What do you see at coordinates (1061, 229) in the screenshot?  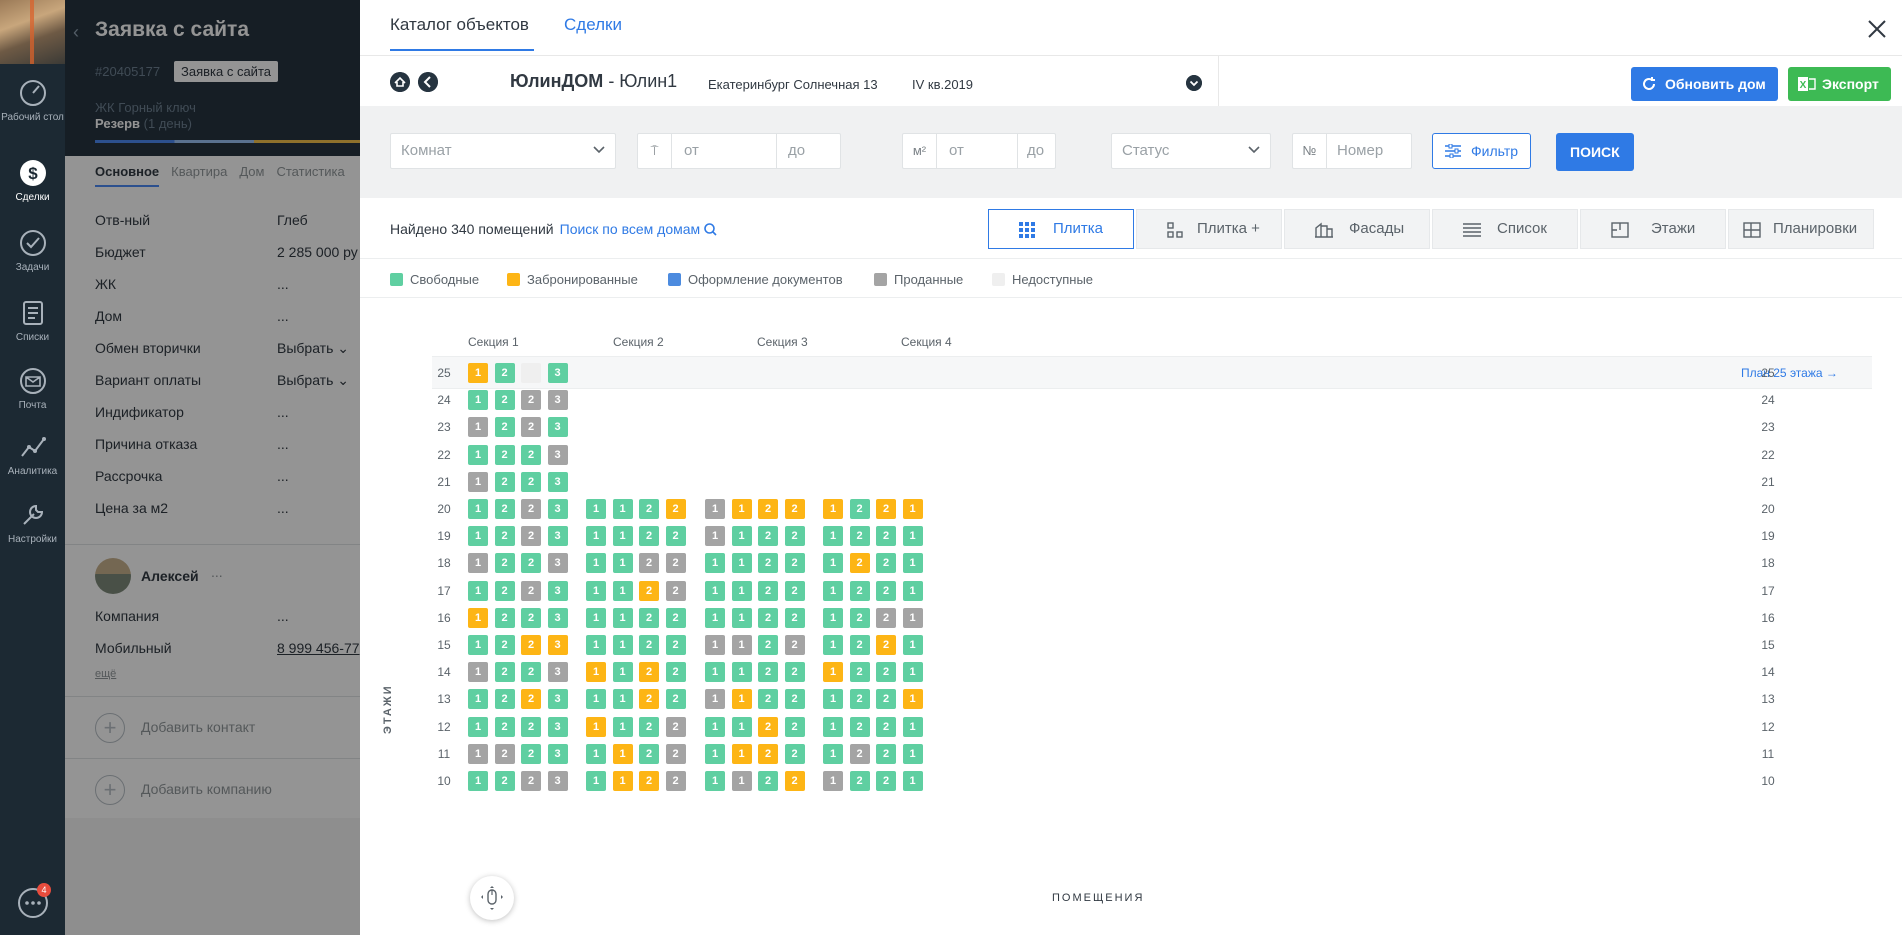 I see `view-tiles: Плитка` at bounding box center [1061, 229].